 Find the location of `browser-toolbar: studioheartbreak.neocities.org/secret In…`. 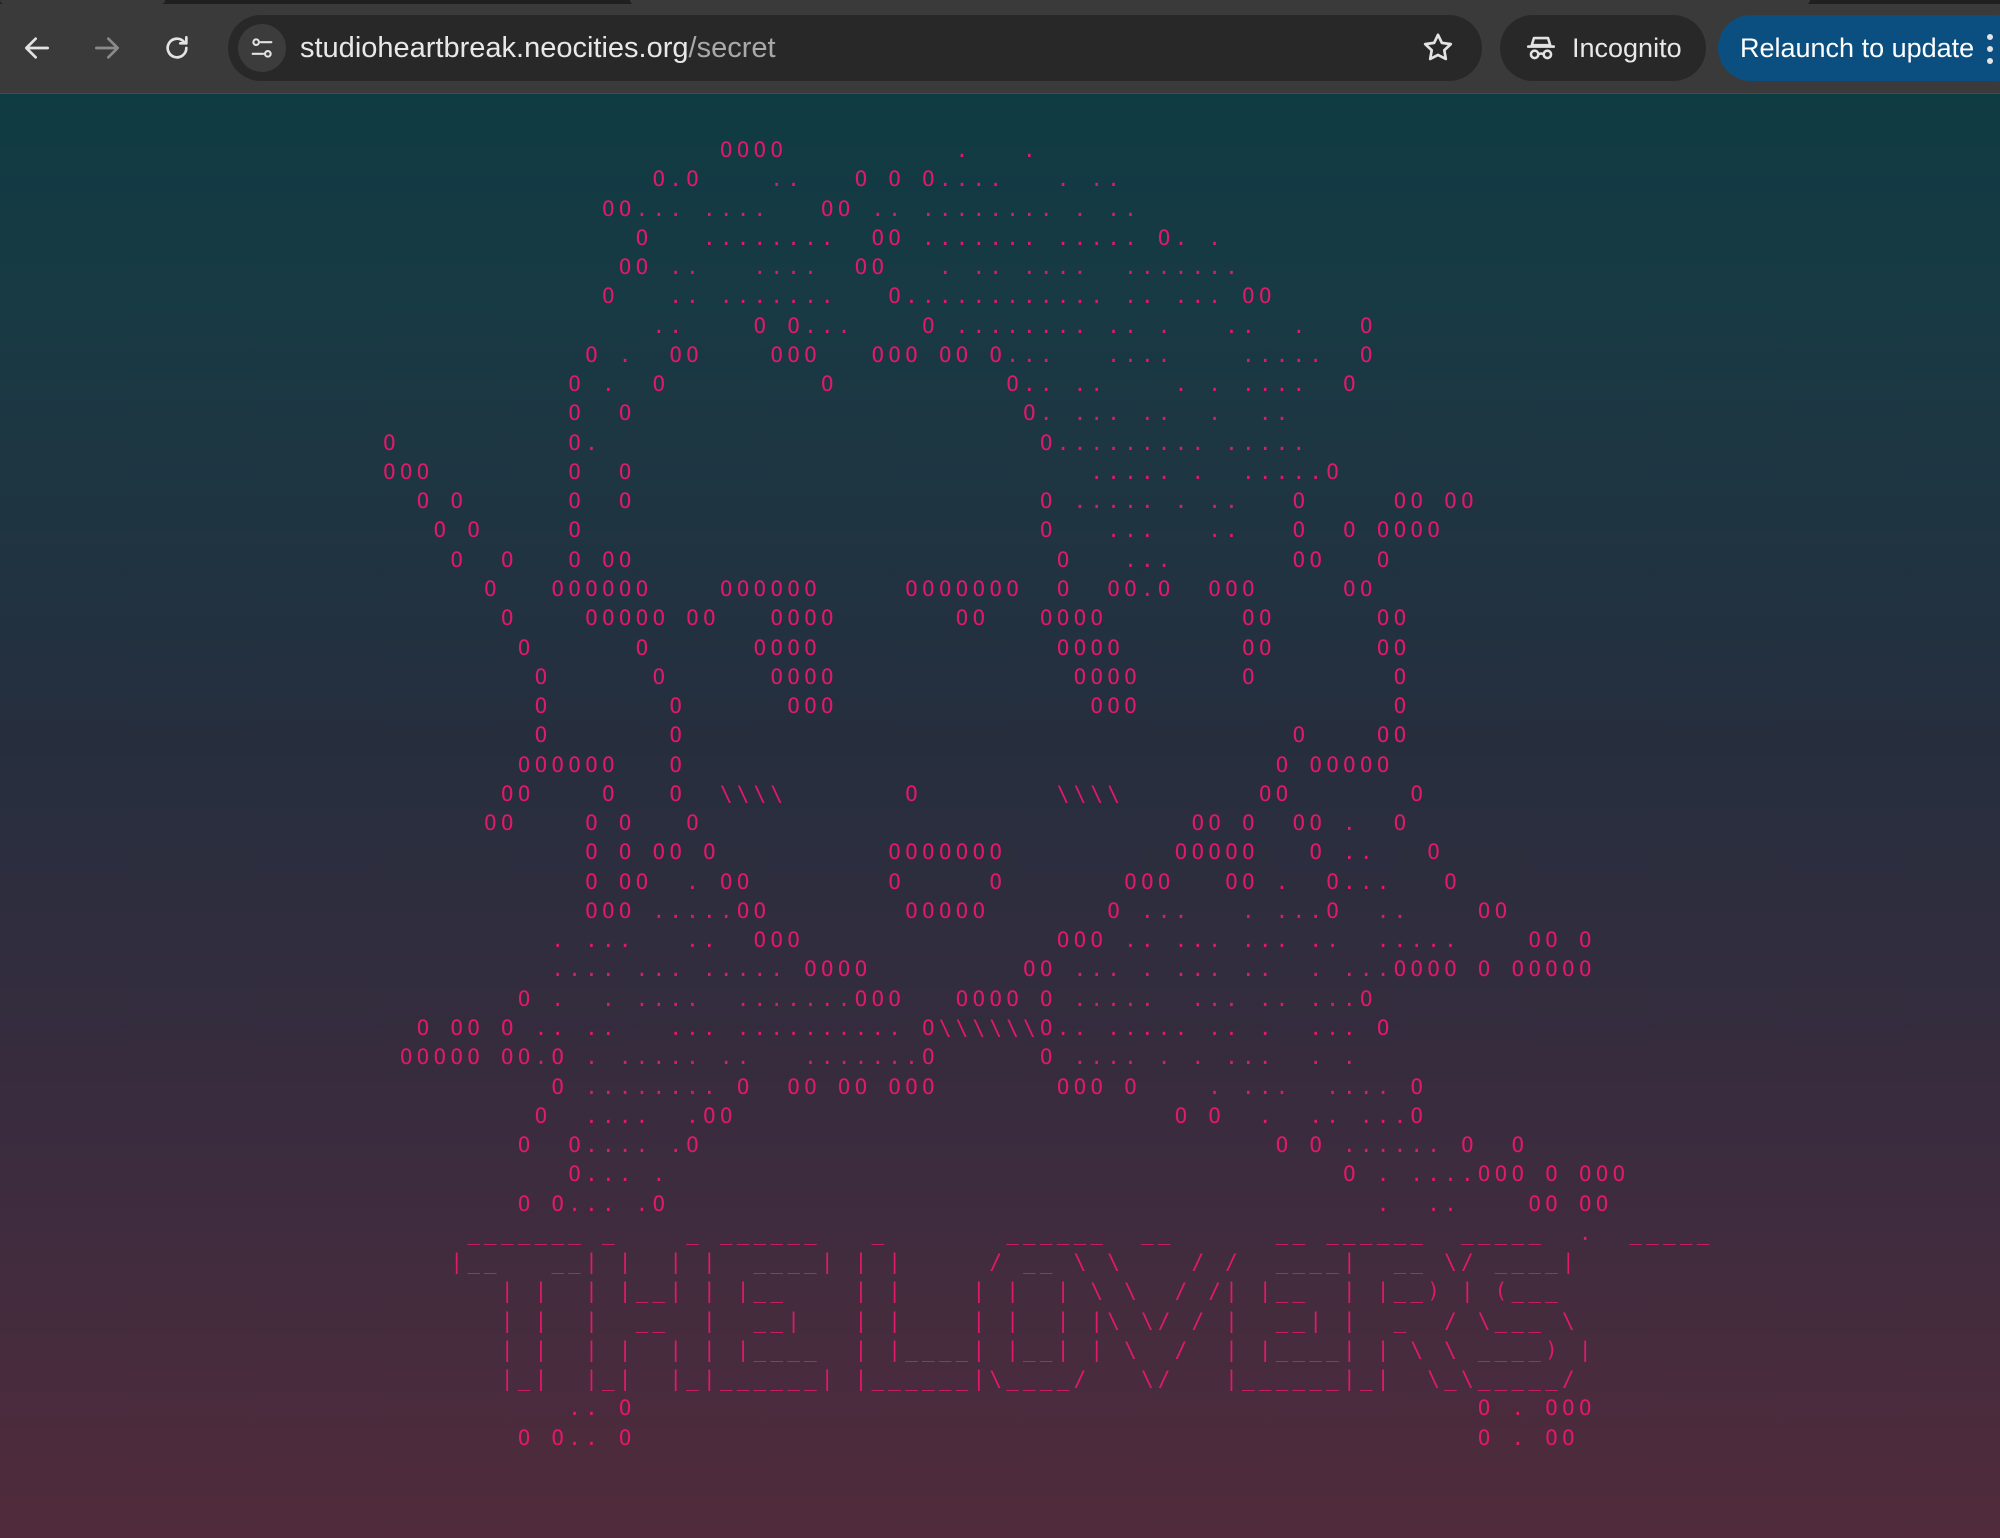

browser-toolbar: studioheartbreak.neocities.org/secret In… is located at coordinates (1000, 47).